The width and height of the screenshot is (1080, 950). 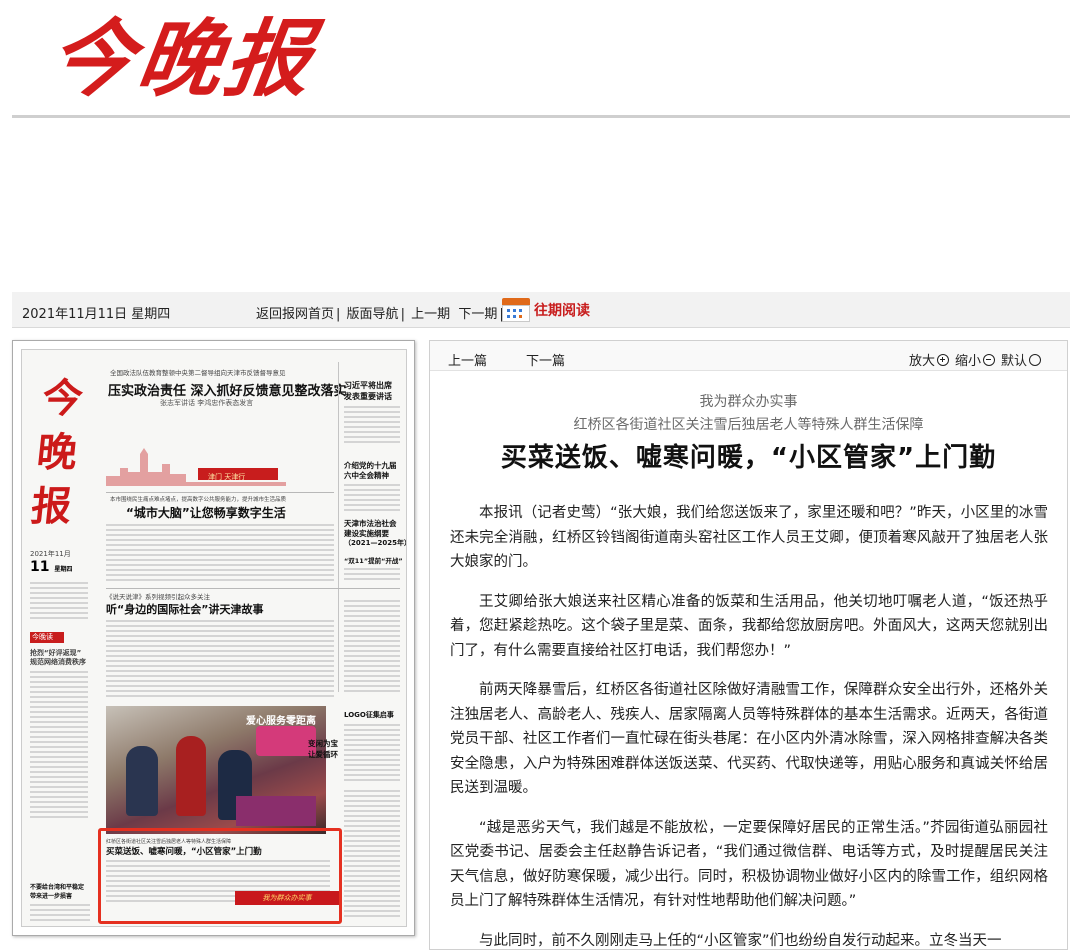 What do you see at coordinates (748, 402) in the screenshot?
I see `article-kicker-1: 我为群众办实事` at bounding box center [748, 402].